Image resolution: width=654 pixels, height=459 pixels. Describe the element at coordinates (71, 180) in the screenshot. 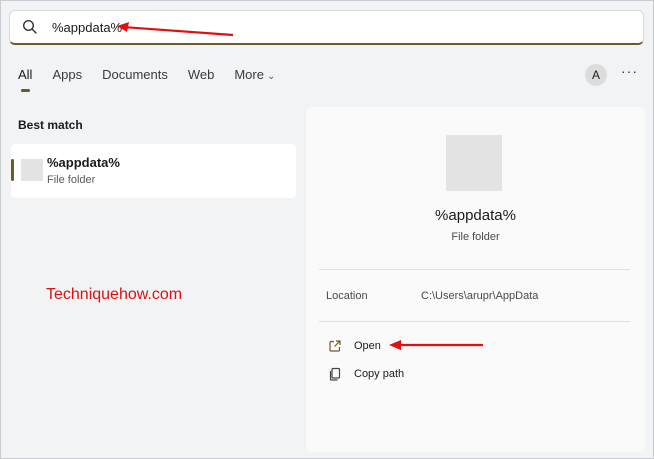

I see `result-type: File folder` at that location.